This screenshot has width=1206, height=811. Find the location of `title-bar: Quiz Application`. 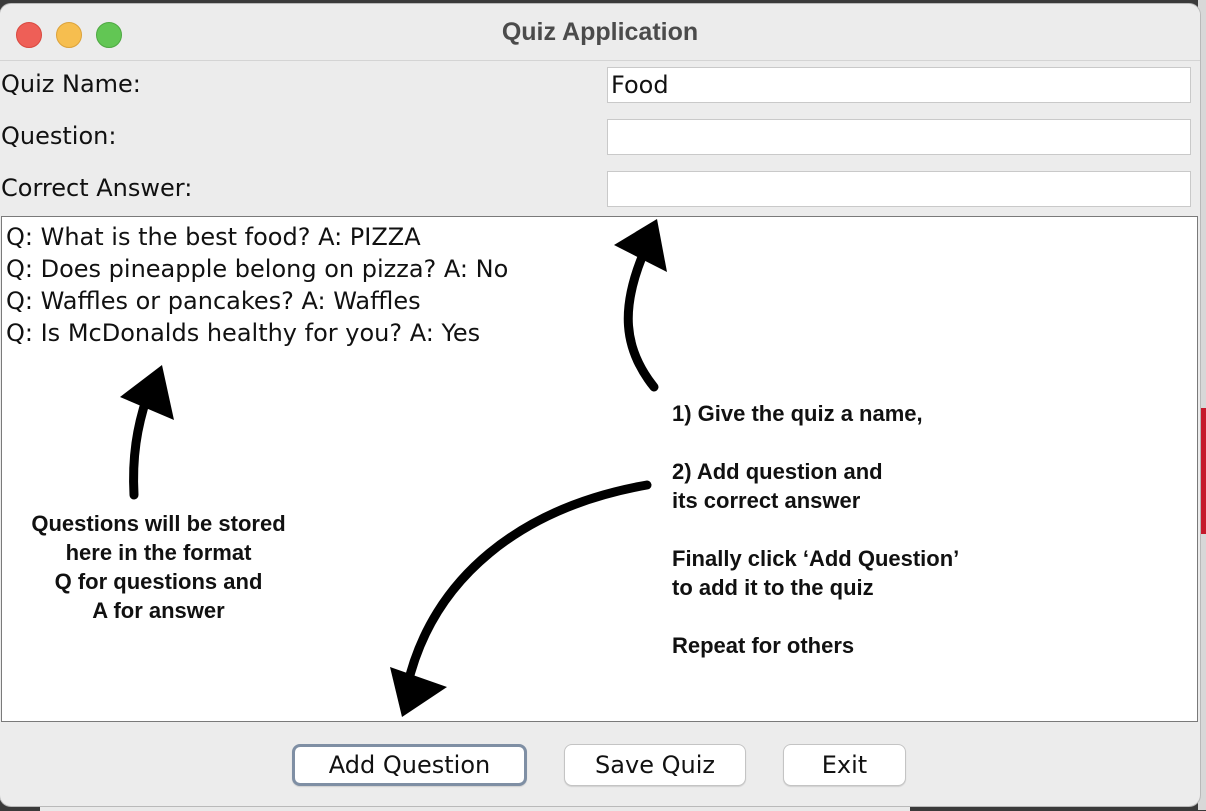

title-bar: Quiz Application is located at coordinates (600, 32).